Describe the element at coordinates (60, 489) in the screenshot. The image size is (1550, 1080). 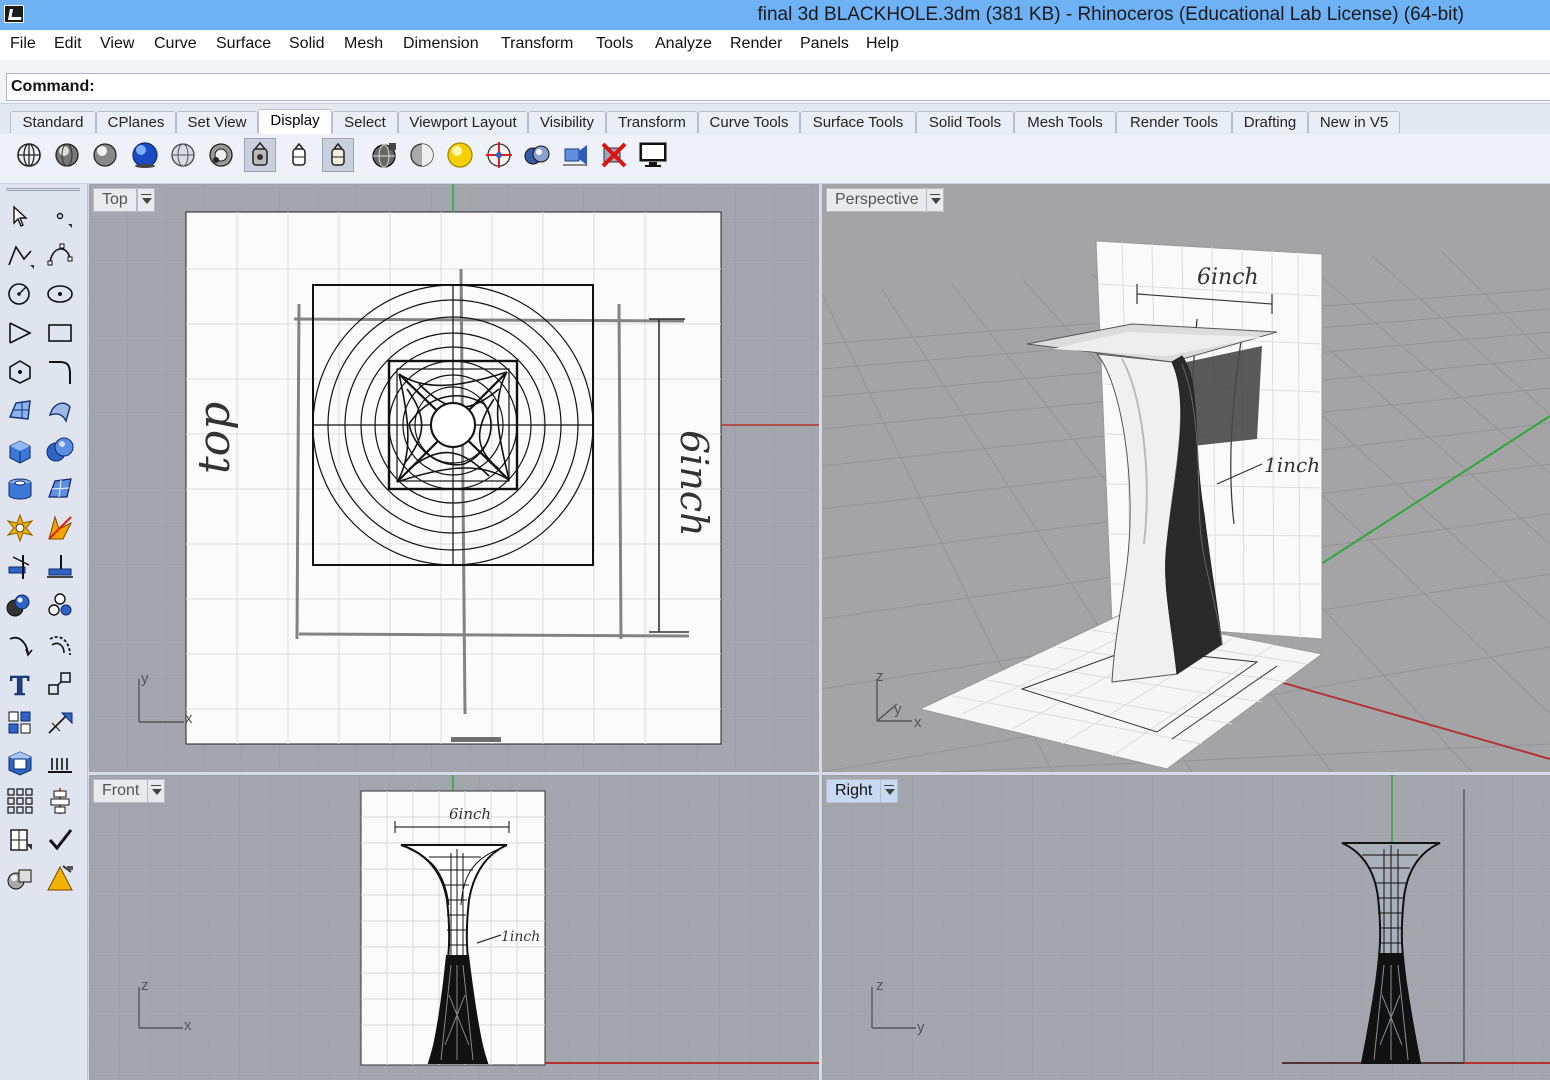
I see `mesh-plane-icon` at that location.